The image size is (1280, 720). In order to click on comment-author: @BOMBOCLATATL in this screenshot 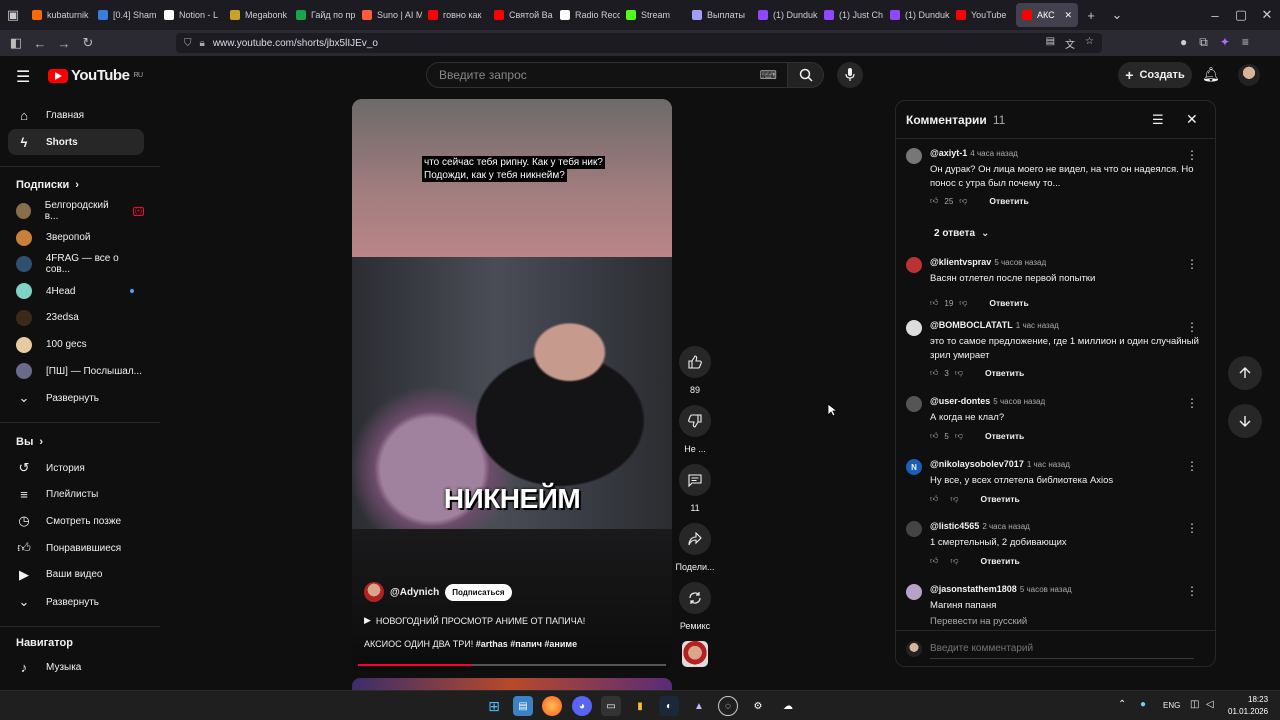, I will do `click(971, 325)`.